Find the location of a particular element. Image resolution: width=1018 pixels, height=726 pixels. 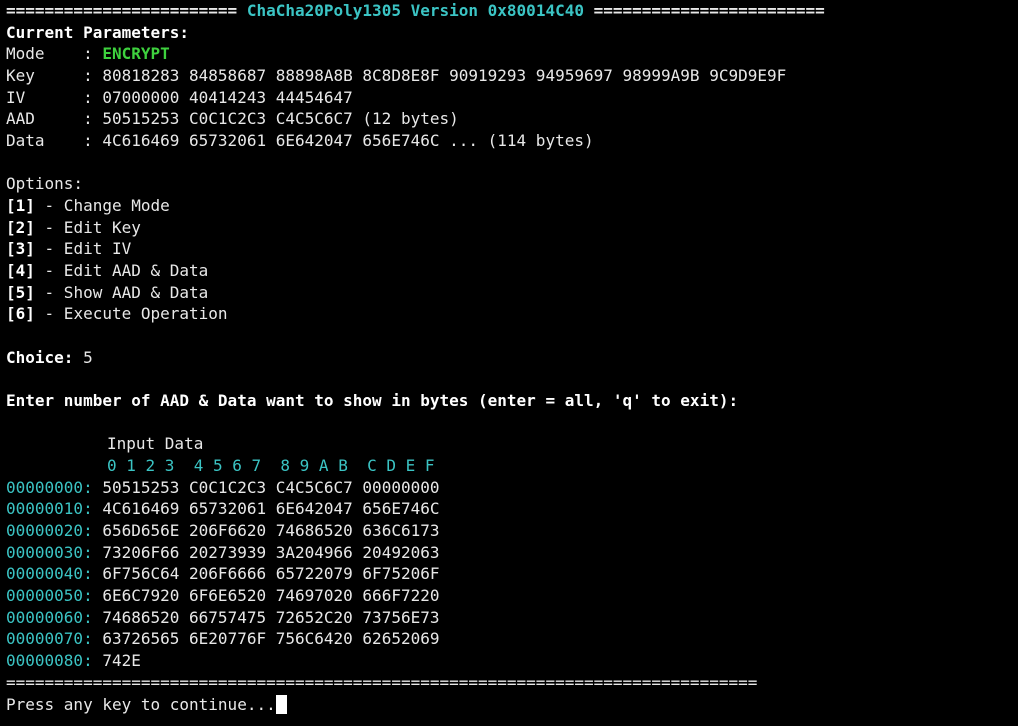

hexdump-bytes: 742E is located at coordinates (116, 660).